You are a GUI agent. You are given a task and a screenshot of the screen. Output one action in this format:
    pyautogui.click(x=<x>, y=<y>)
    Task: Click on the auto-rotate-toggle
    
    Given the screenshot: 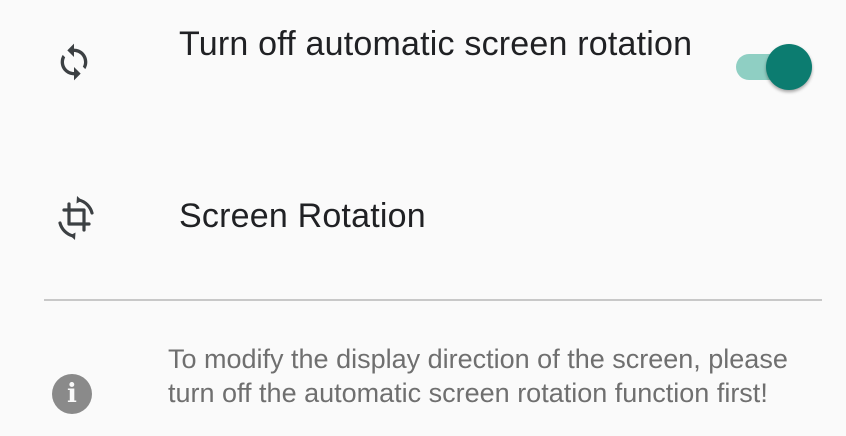 What is the action you would take?
    pyautogui.click(x=774, y=67)
    